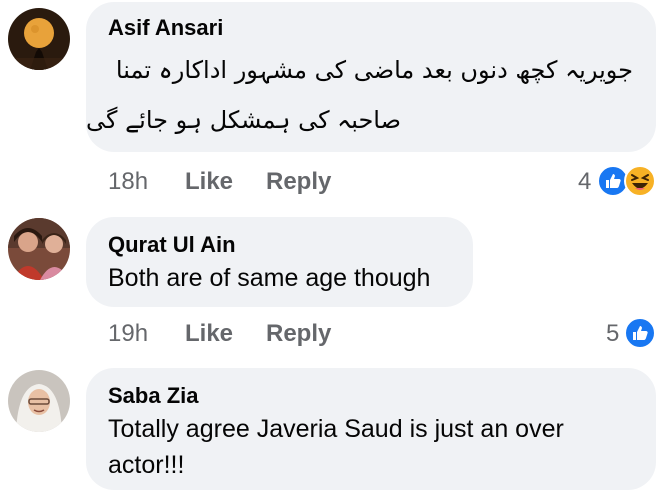 The width and height of the screenshot is (665, 493). What do you see at coordinates (269, 278) in the screenshot?
I see `comment-text: Both are of same age though` at bounding box center [269, 278].